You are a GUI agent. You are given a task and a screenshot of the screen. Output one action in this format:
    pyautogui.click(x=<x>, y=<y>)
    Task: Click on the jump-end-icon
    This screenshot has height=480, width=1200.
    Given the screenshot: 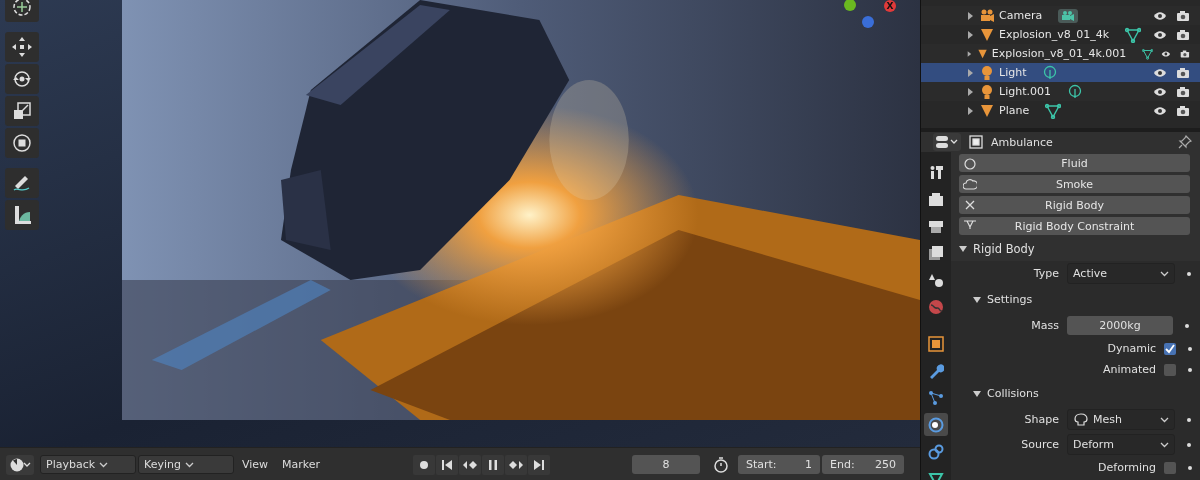 What is the action you would take?
    pyautogui.click(x=539, y=464)
    